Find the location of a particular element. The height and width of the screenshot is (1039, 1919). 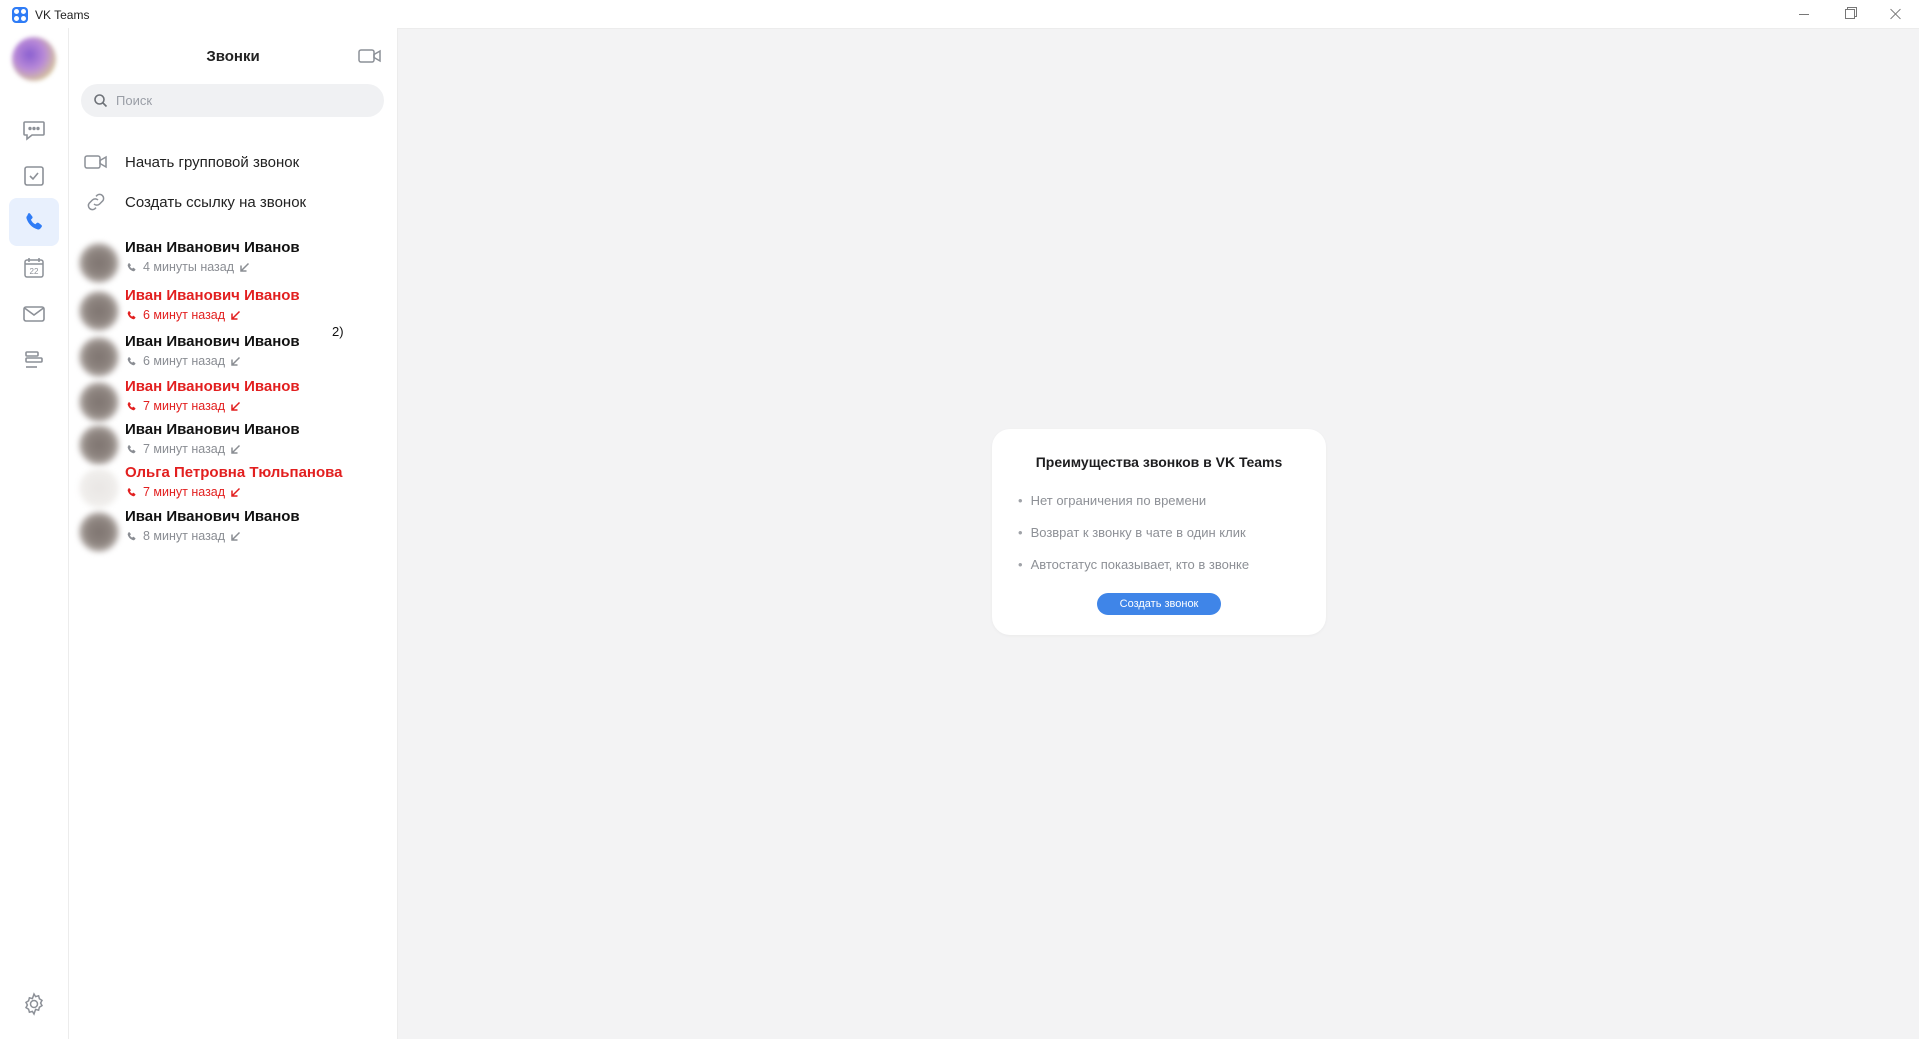

call-time: 8 минут назад is located at coordinates (184, 536).